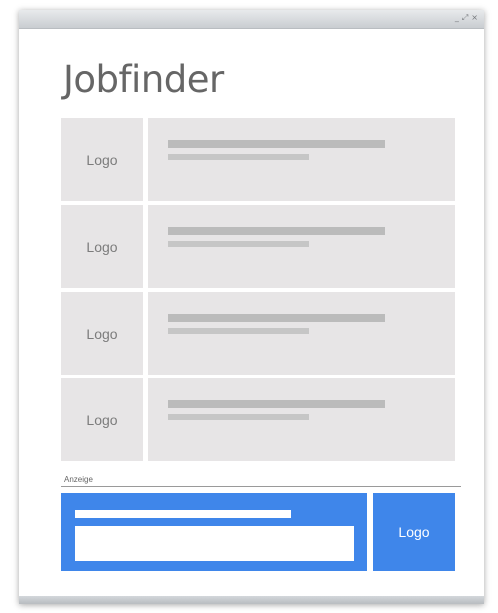  What do you see at coordinates (251, 600) in the screenshot?
I see `window-bottom-bar` at bounding box center [251, 600].